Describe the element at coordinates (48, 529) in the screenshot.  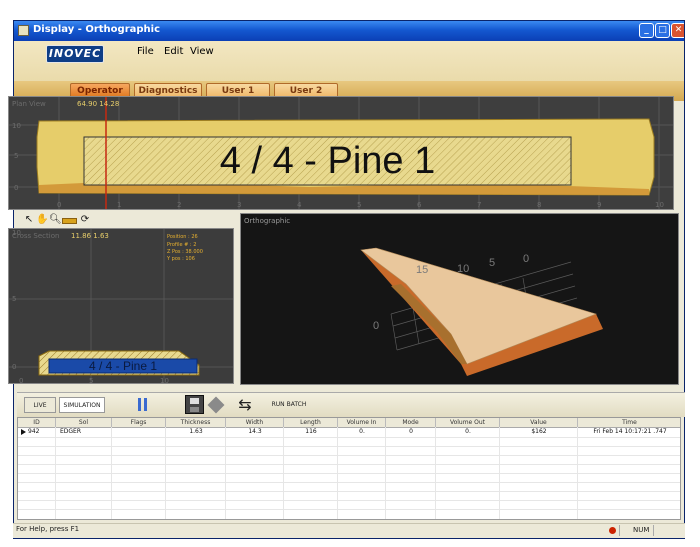
I see `status-help-text: For Help, press F1` at that location.